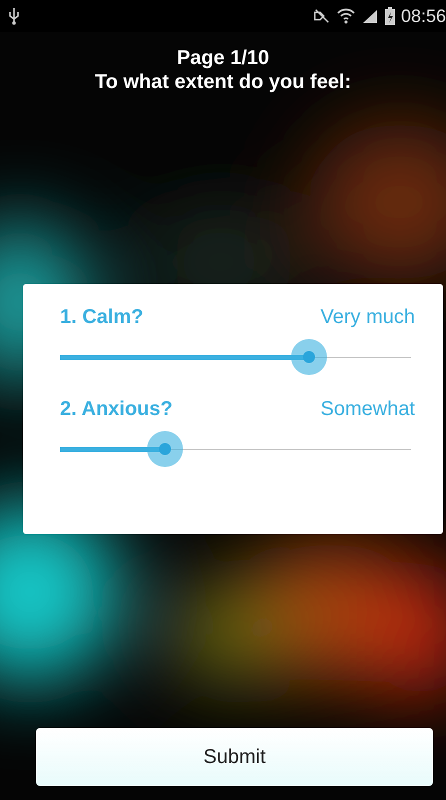 This screenshot has height=800, width=446. What do you see at coordinates (367, 317) in the screenshot?
I see `slider-reading: Very much` at bounding box center [367, 317].